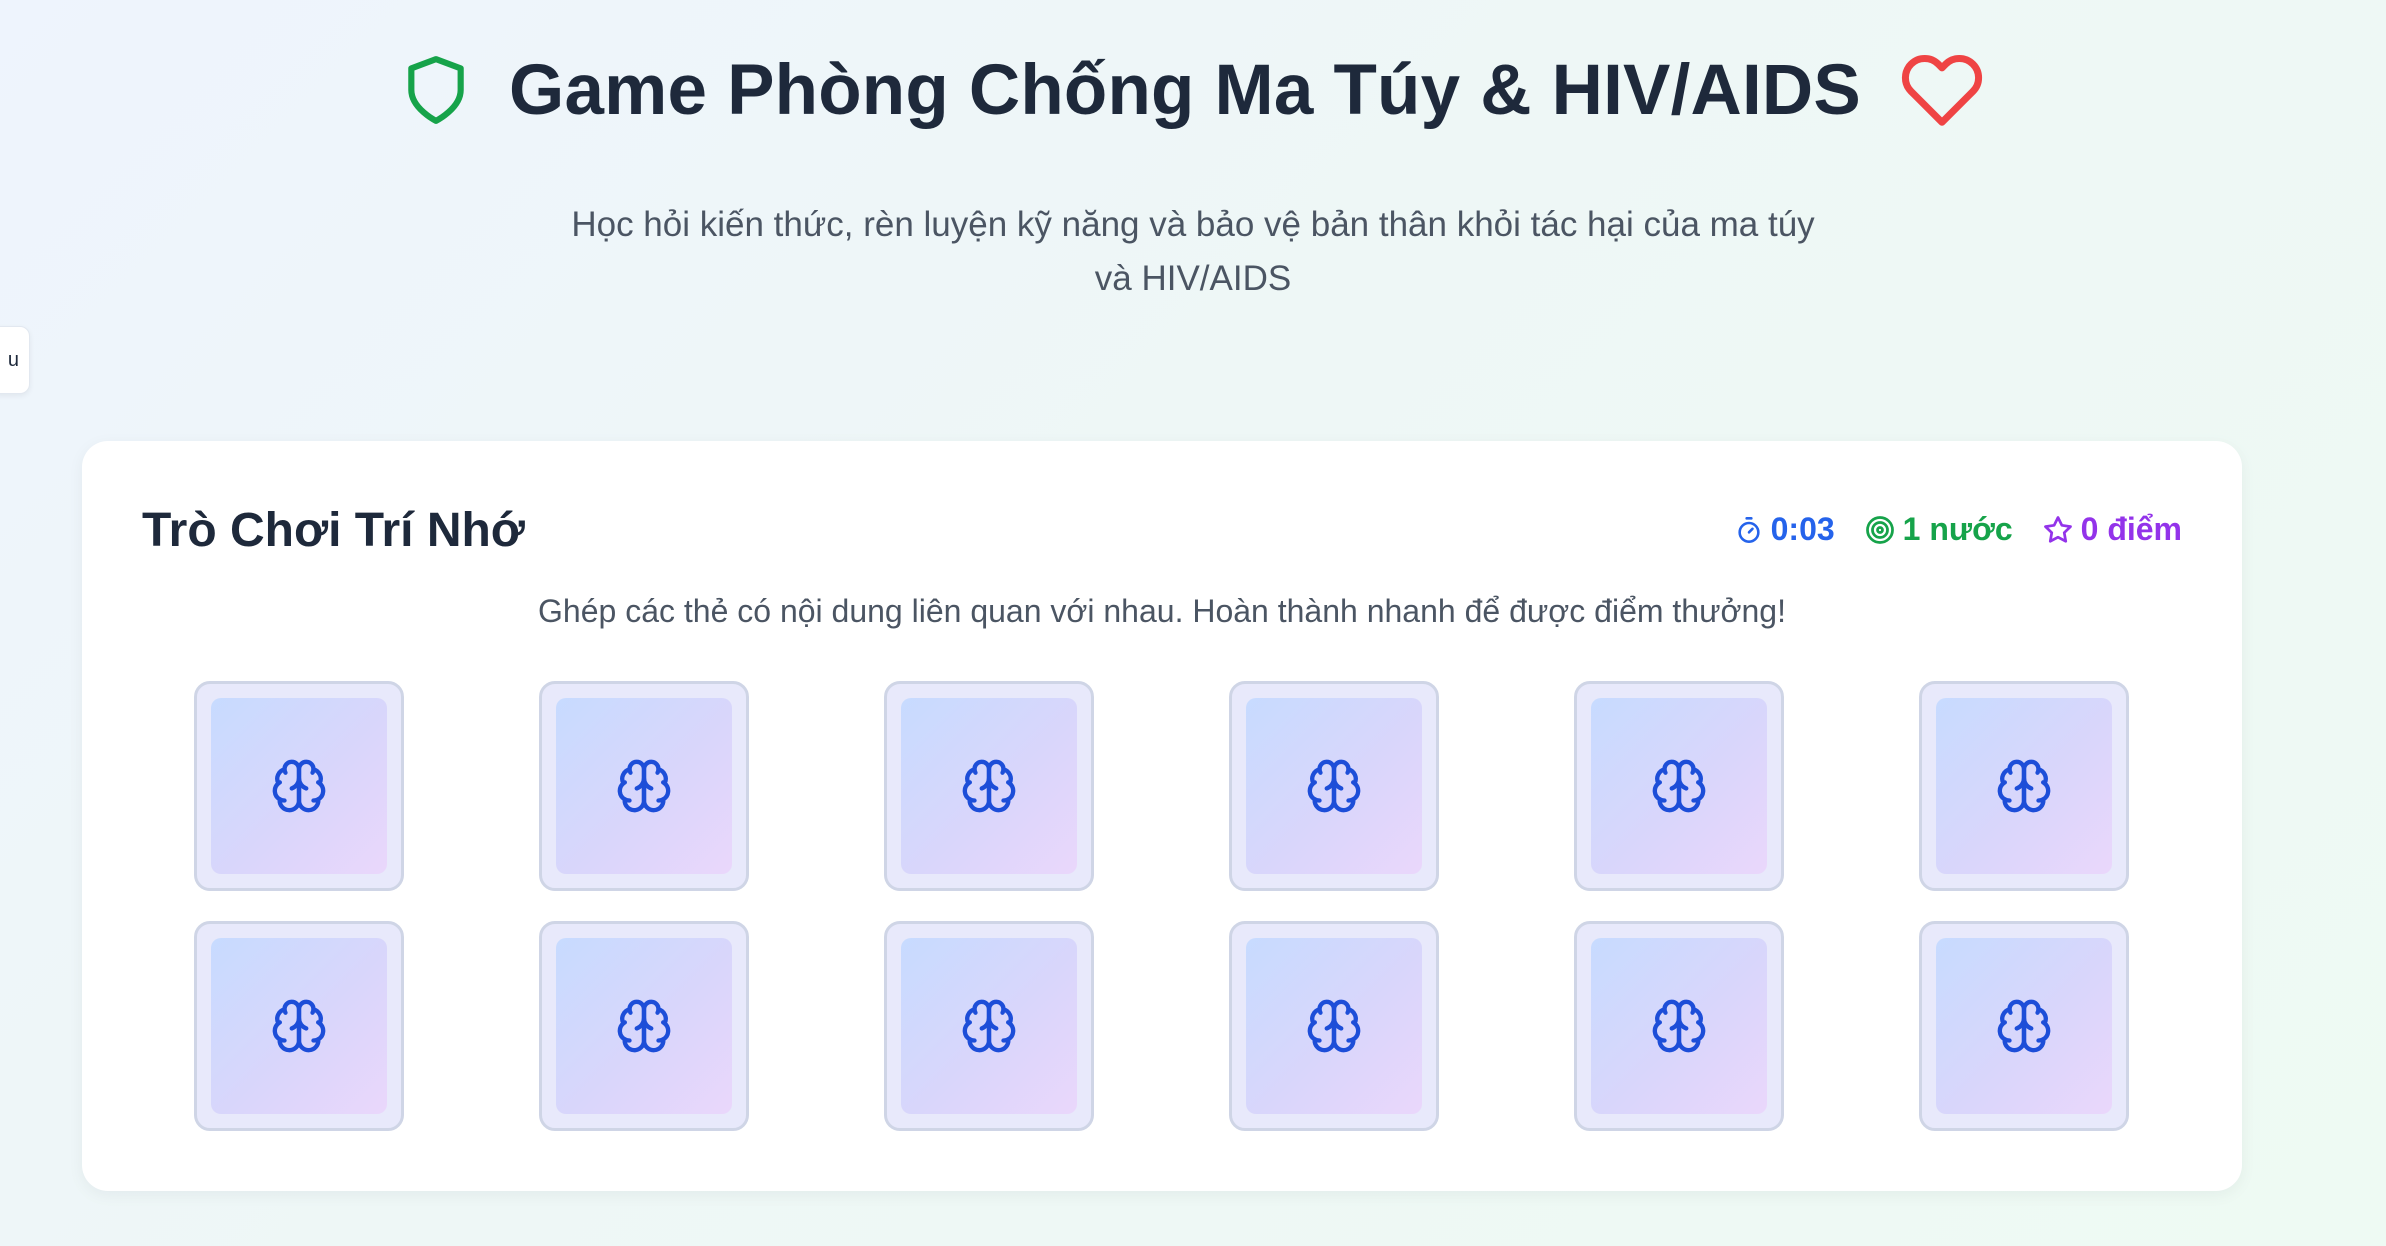 This screenshot has height=1246, width=2386. I want to click on score-stat: 0 điểm, so click(2112, 529).